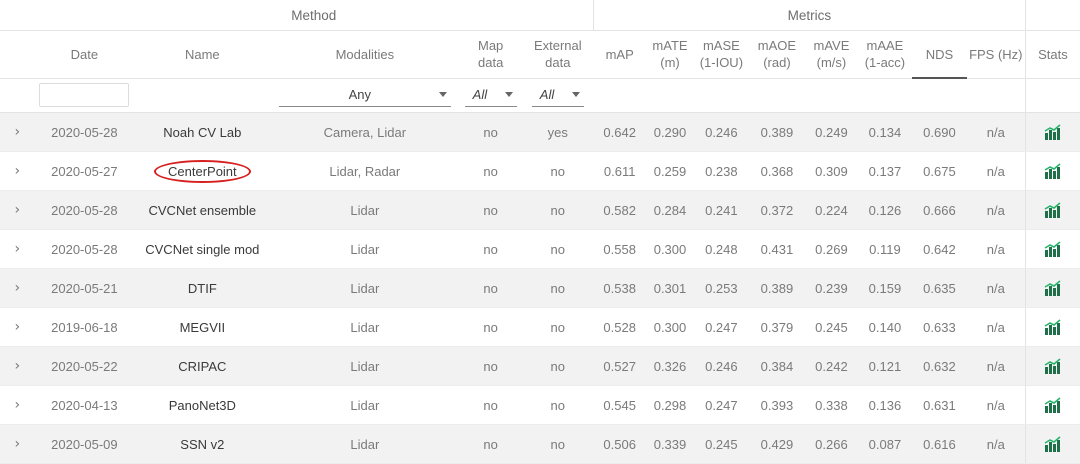  I want to click on map-data-select: All, so click(490, 95).